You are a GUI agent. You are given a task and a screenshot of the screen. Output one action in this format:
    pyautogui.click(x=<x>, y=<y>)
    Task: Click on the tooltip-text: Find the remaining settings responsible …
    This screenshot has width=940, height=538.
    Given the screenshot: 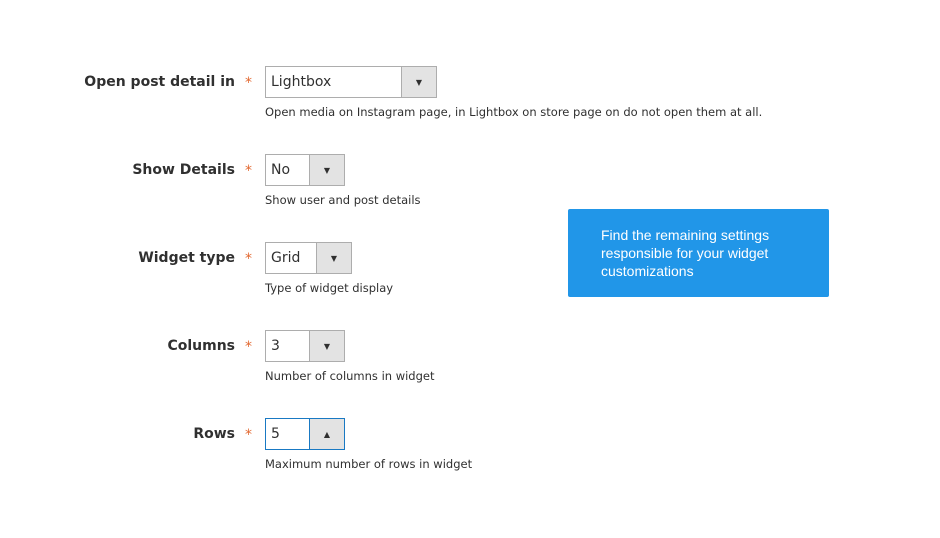 What is the action you would take?
    pyautogui.click(x=685, y=253)
    